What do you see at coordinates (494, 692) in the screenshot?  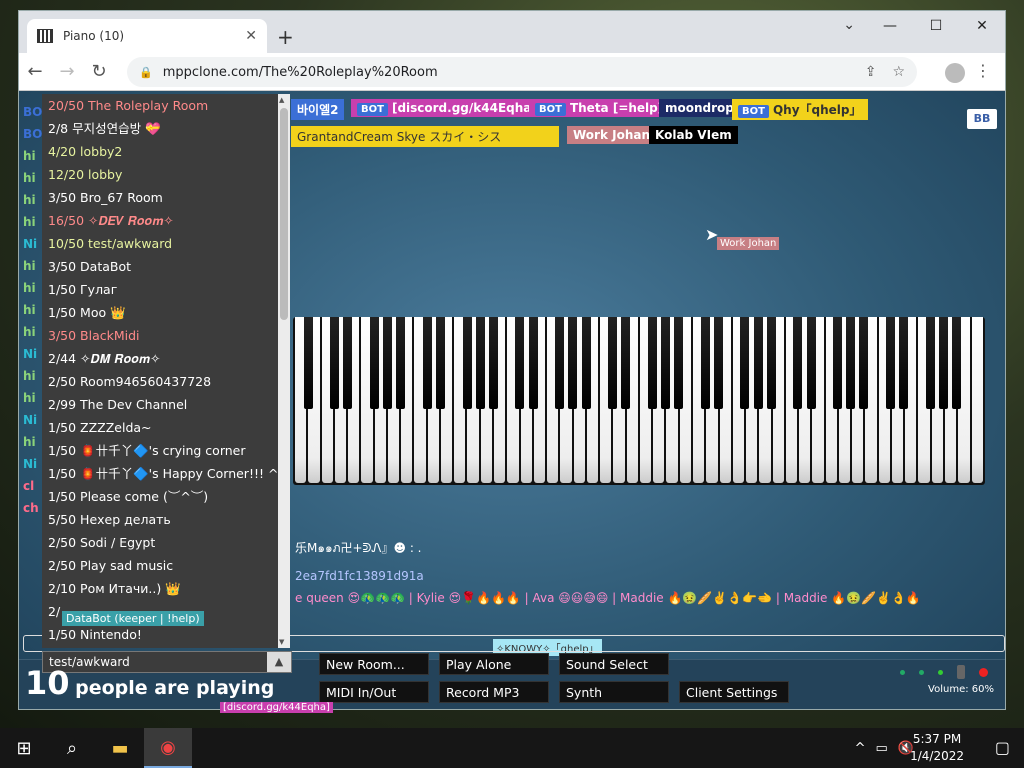 I see `record-mp3-button: Record MP3` at bounding box center [494, 692].